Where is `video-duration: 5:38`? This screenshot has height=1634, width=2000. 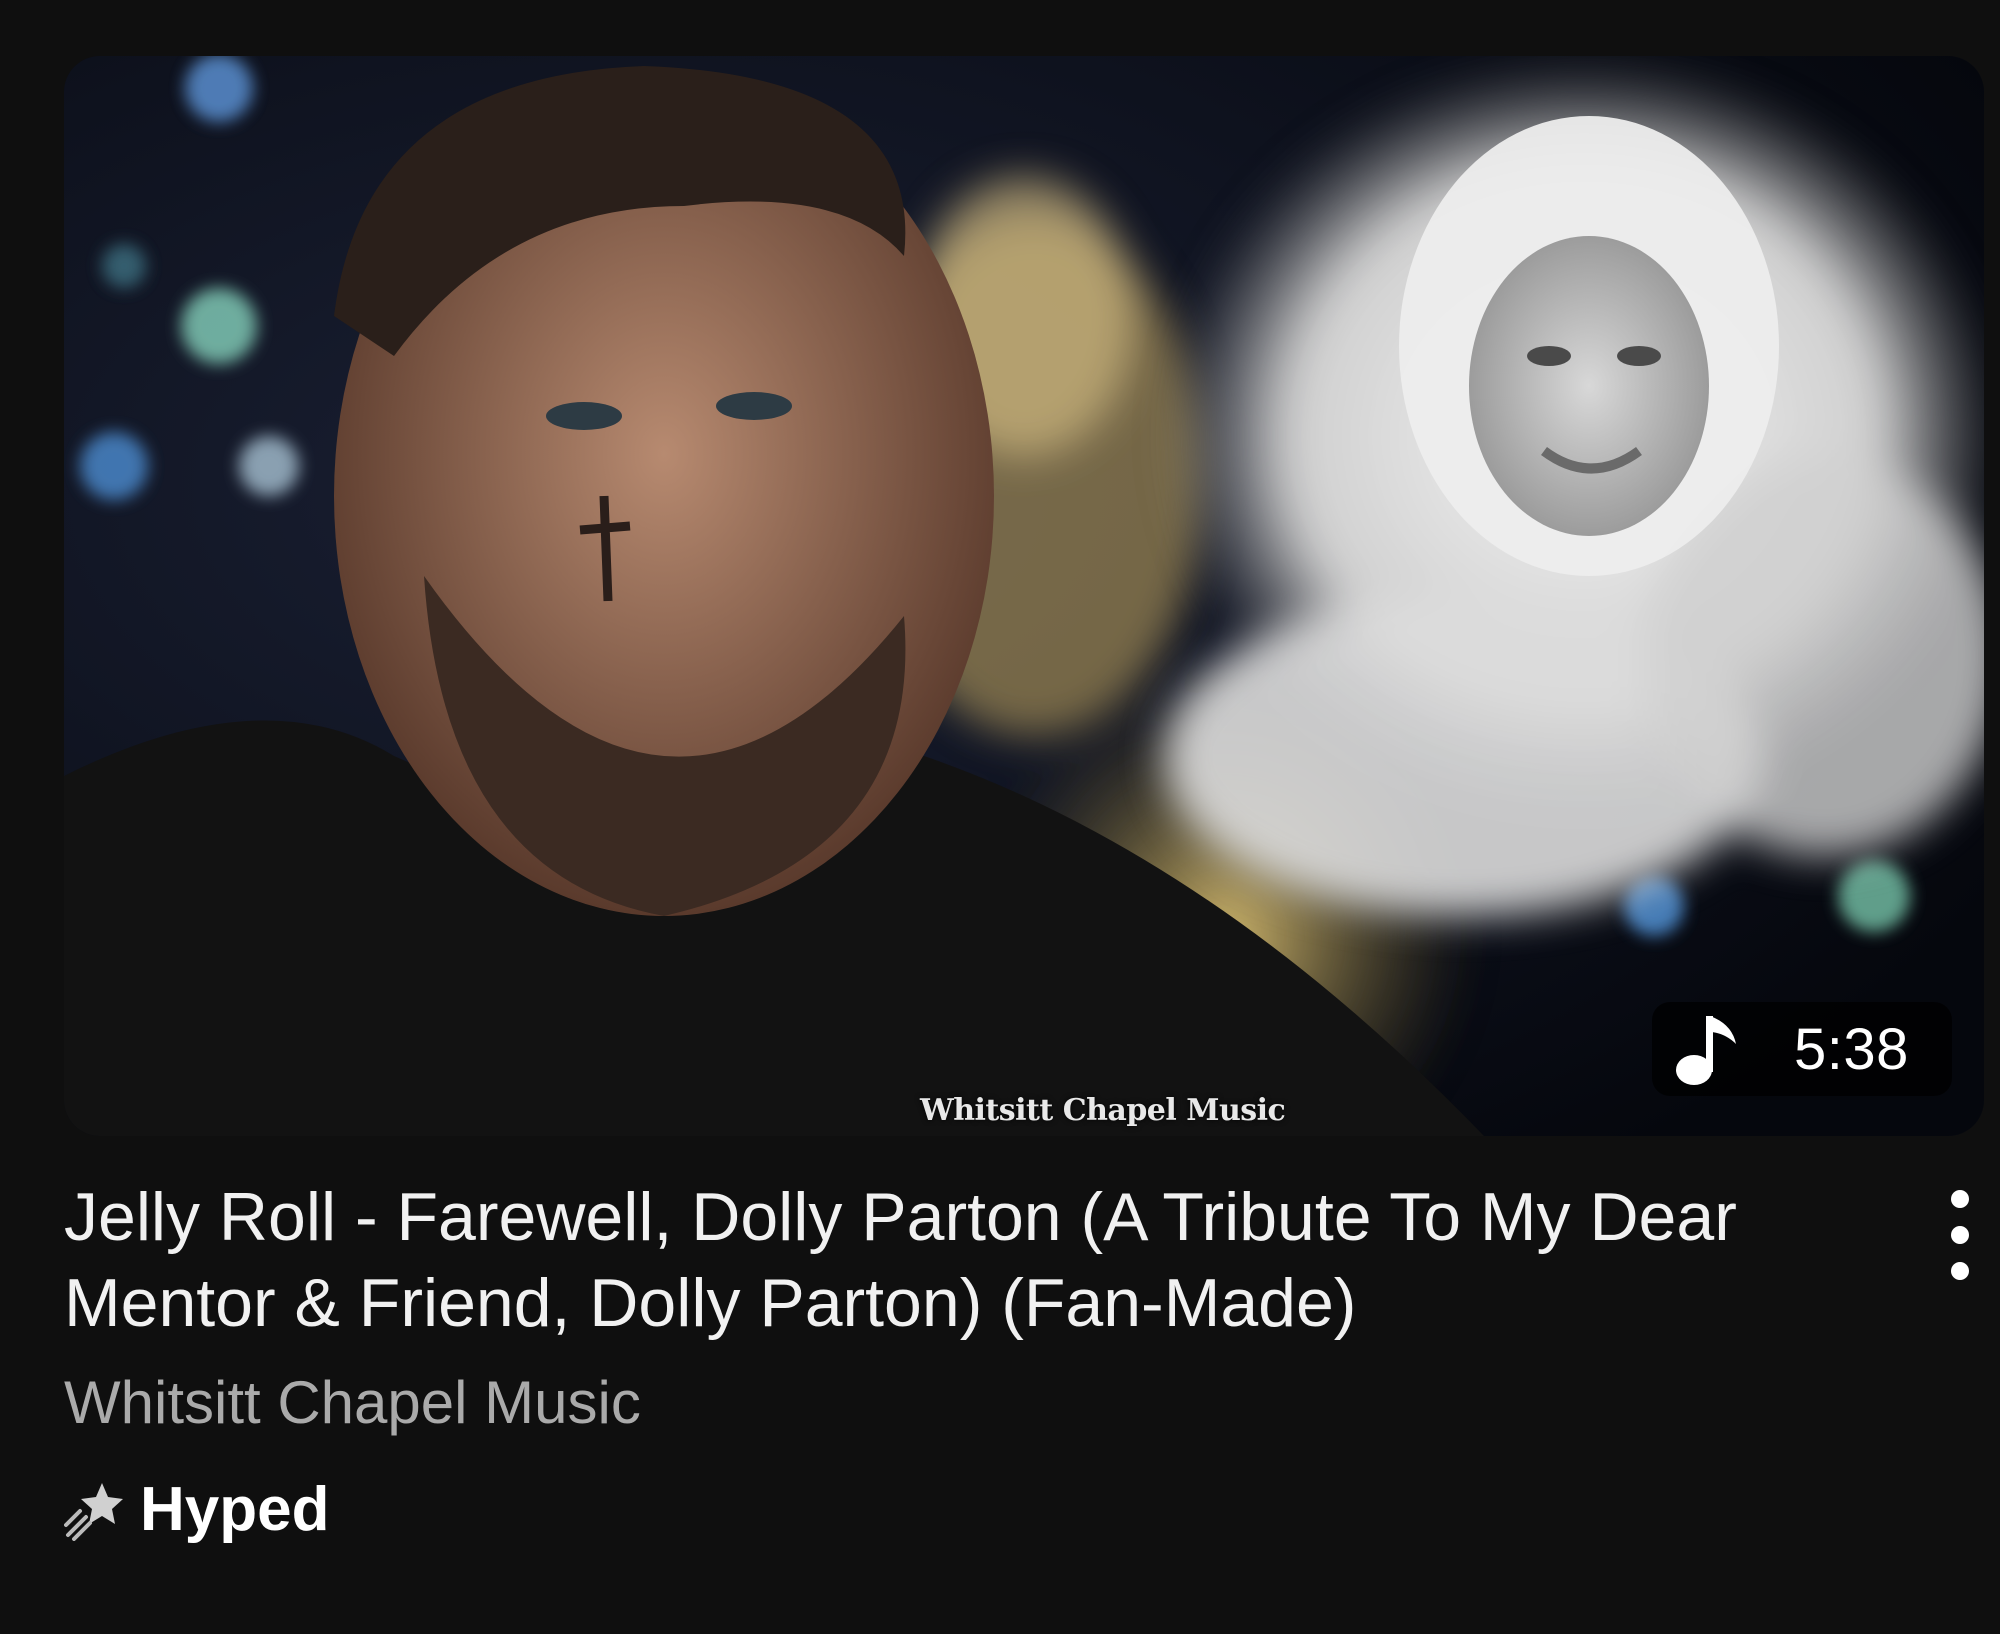
video-duration: 5:38 is located at coordinates (1851, 1049).